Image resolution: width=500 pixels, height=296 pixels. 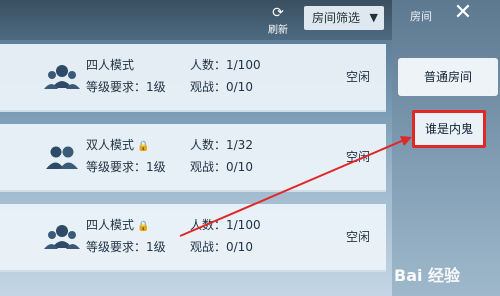 I want to click on room-player-count: 人数：1/32, so click(x=221, y=145).